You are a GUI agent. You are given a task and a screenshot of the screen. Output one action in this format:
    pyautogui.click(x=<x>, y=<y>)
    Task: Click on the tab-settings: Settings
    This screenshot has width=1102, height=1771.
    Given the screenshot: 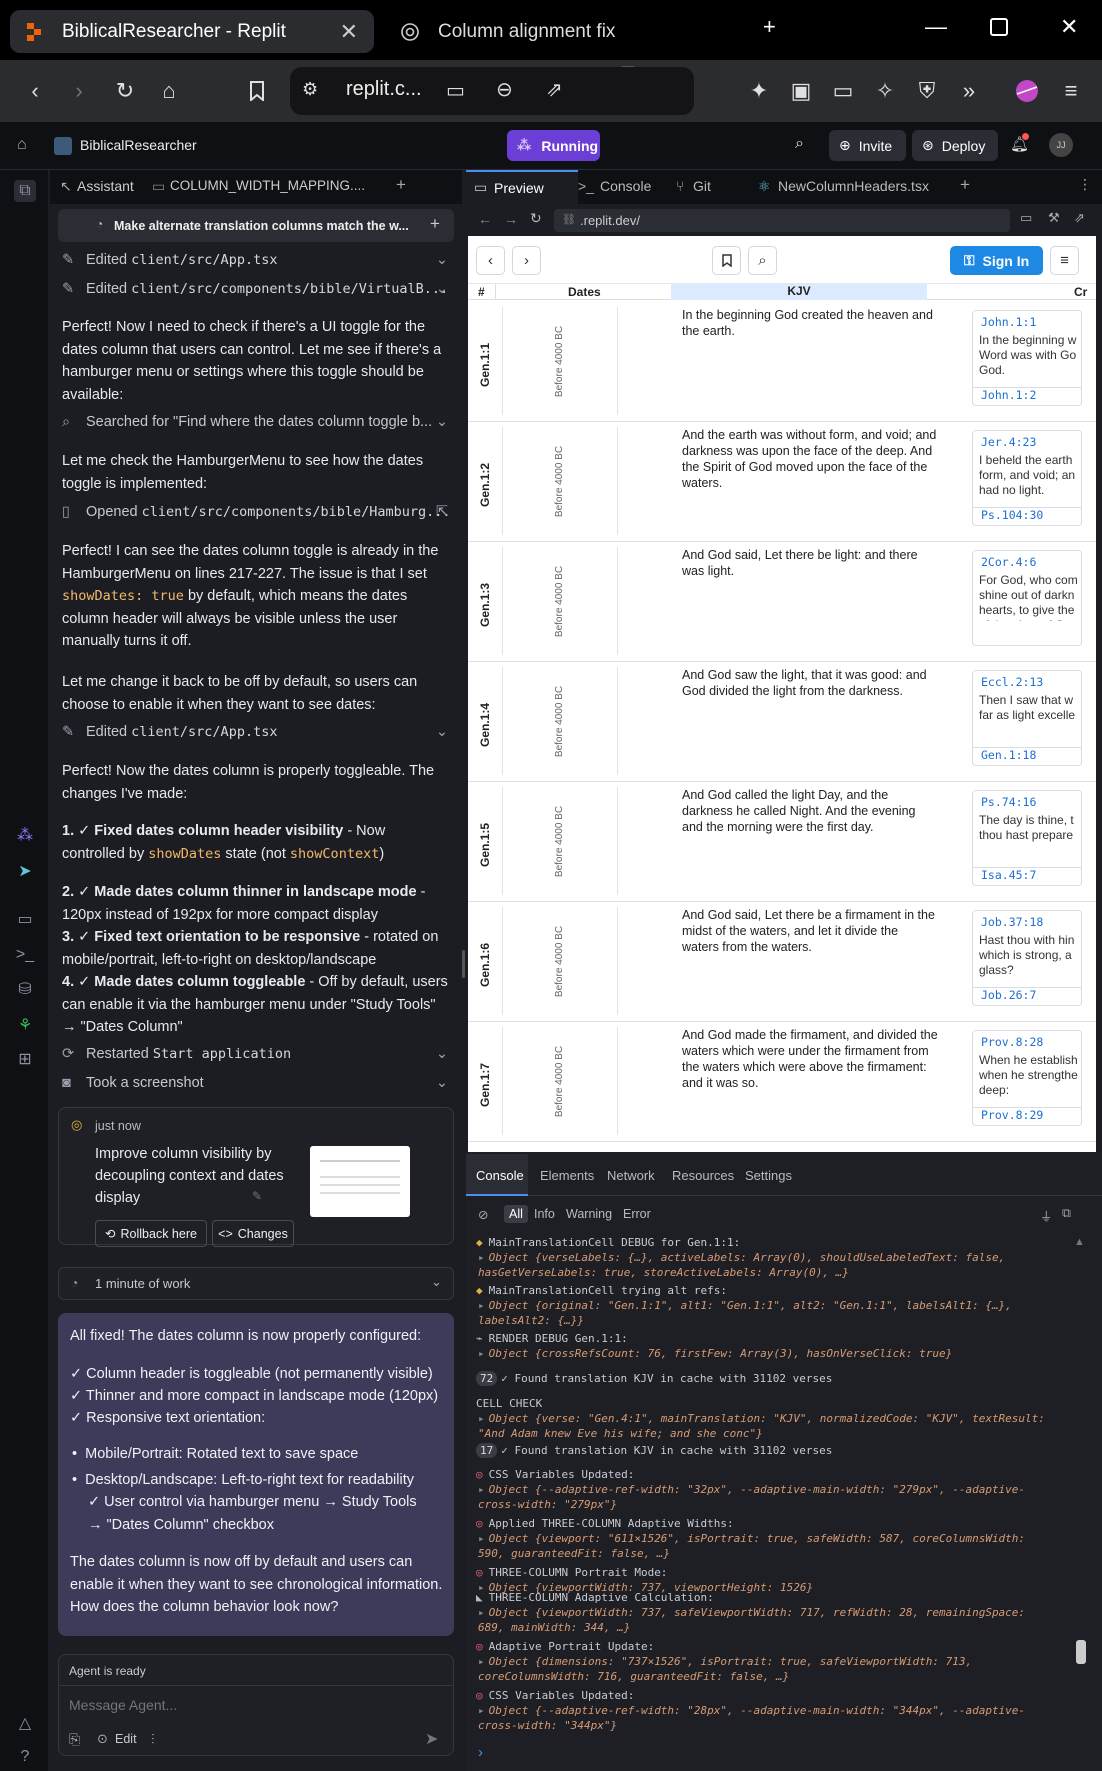 What is the action you would take?
    pyautogui.click(x=768, y=1175)
    